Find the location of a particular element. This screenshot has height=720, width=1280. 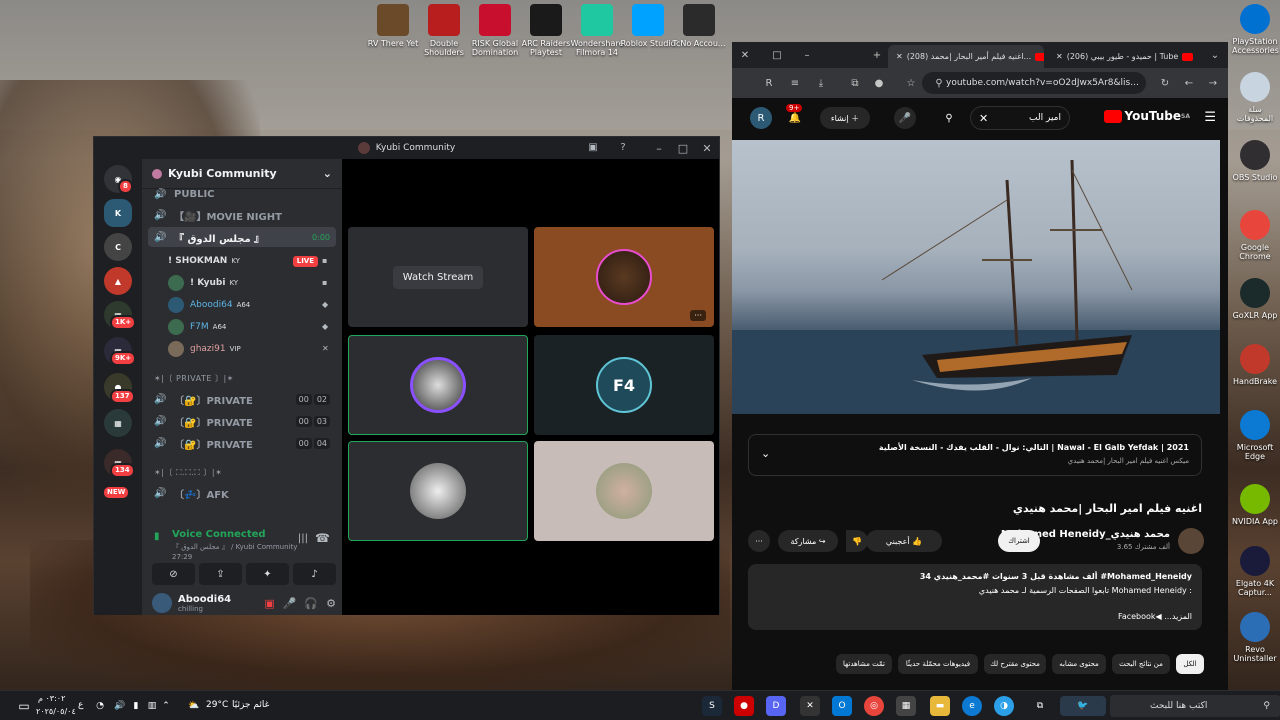

show-desktop-icon: ▭ is located at coordinates (24, 706).